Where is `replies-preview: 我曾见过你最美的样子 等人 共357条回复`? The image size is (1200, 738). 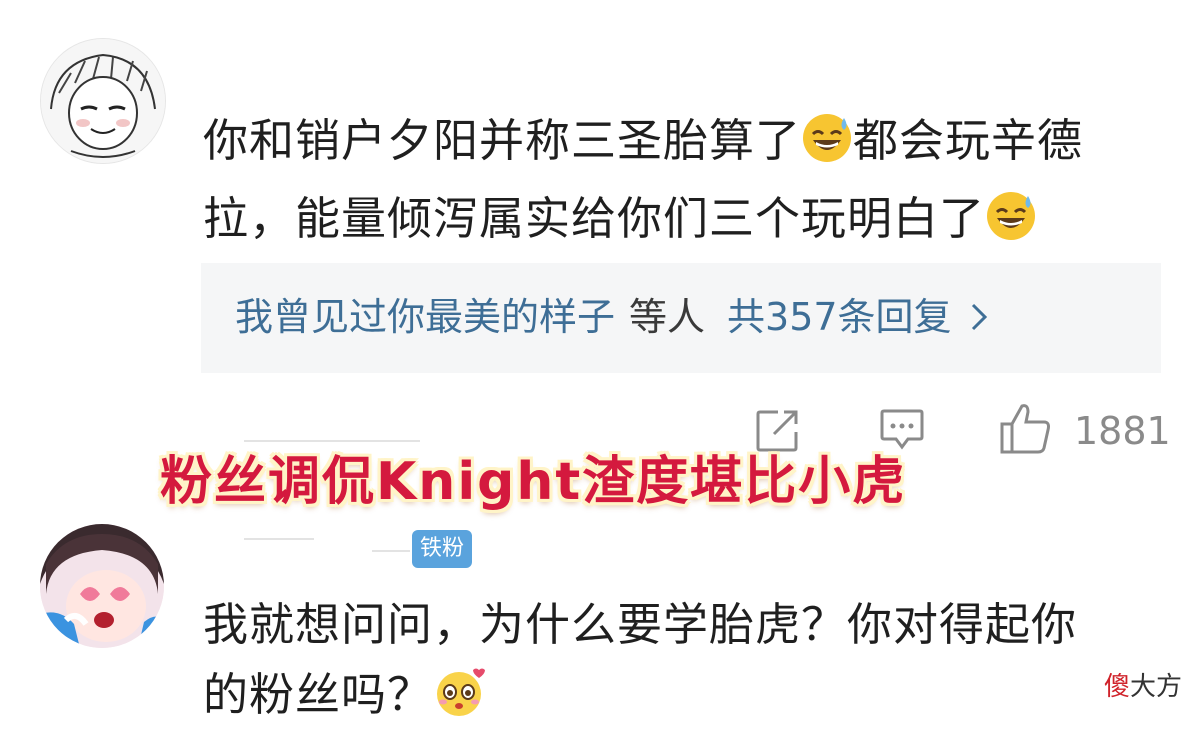 replies-preview: 我曾见过你最美的样子 等人 共357条回复 is located at coordinates (681, 318).